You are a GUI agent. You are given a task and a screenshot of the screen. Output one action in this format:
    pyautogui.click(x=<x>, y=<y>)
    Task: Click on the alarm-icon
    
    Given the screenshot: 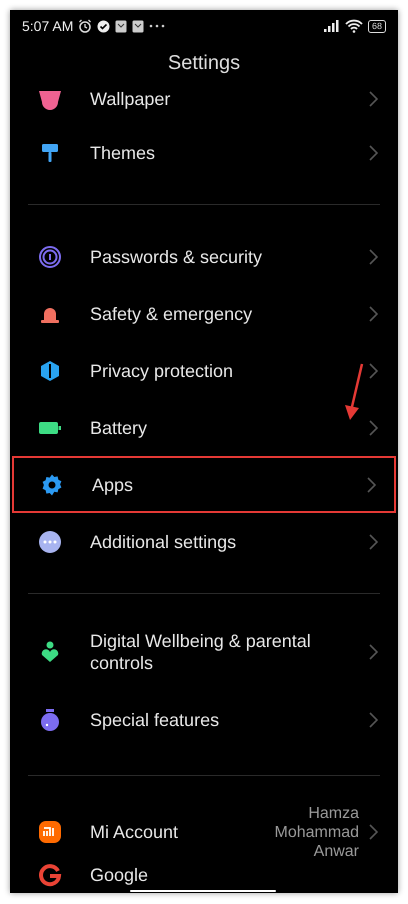 What is the action you would take?
    pyautogui.click(x=85, y=26)
    